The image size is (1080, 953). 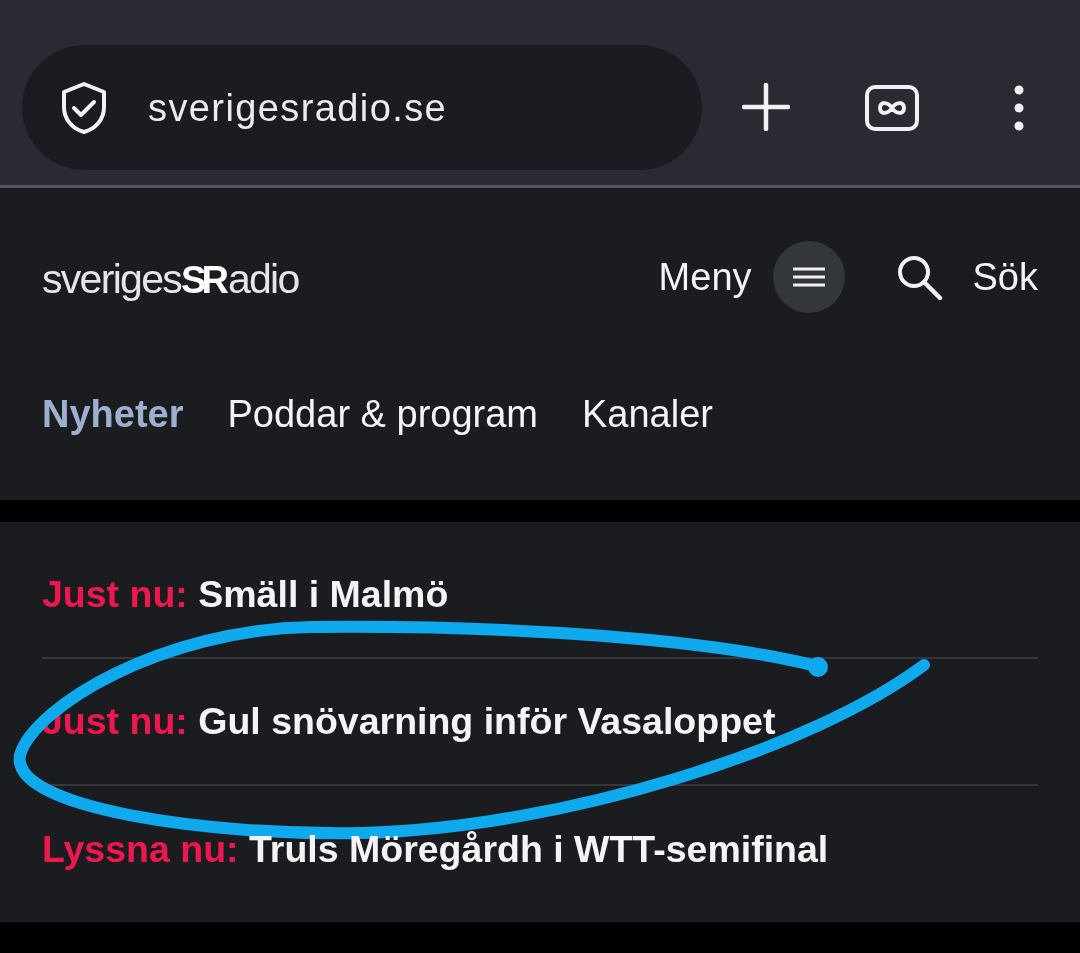 What do you see at coordinates (435, 848) in the screenshot?
I see `headline-link: Lyssna nu: Truls Möregårdh i WTT-semifinal` at bounding box center [435, 848].